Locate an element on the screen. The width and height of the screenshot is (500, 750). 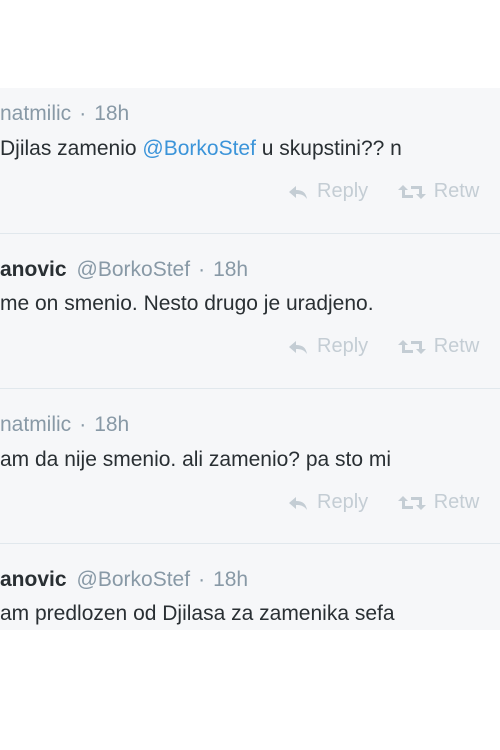
tweet-text: me on smenio. Nesto drugo je uradjeno. is located at coordinates (187, 303).